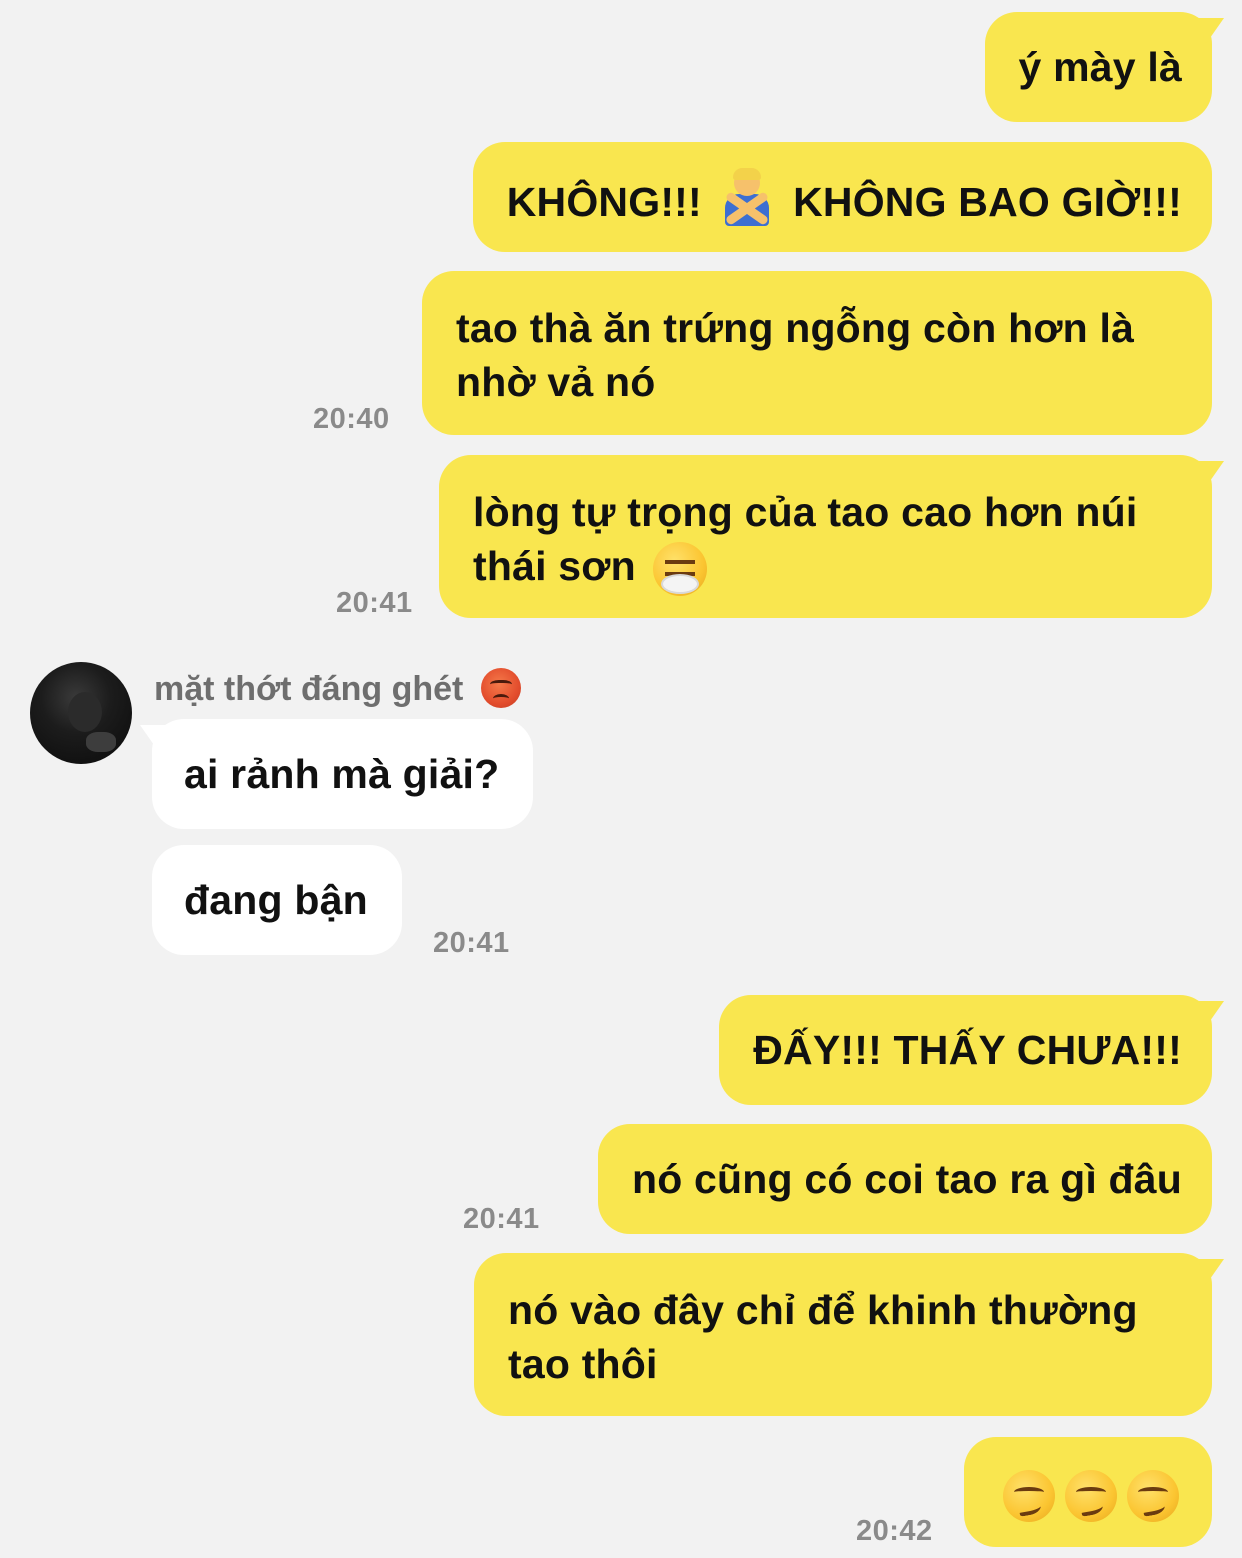  Describe the element at coordinates (823, 1337) in the screenshot. I see `message-text: nó vào đây chỉ để khinh thường tao thôi` at that location.